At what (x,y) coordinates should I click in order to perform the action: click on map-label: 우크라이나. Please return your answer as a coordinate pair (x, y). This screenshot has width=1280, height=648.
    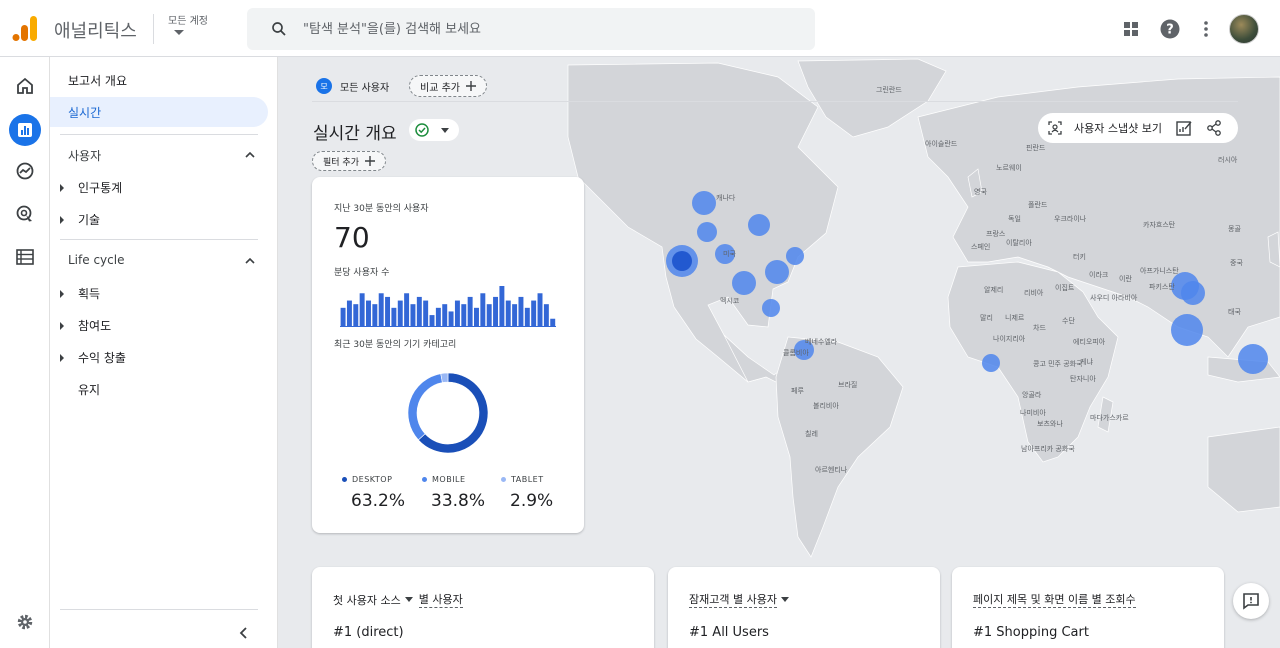
    Looking at the image, I should click on (1070, 219).